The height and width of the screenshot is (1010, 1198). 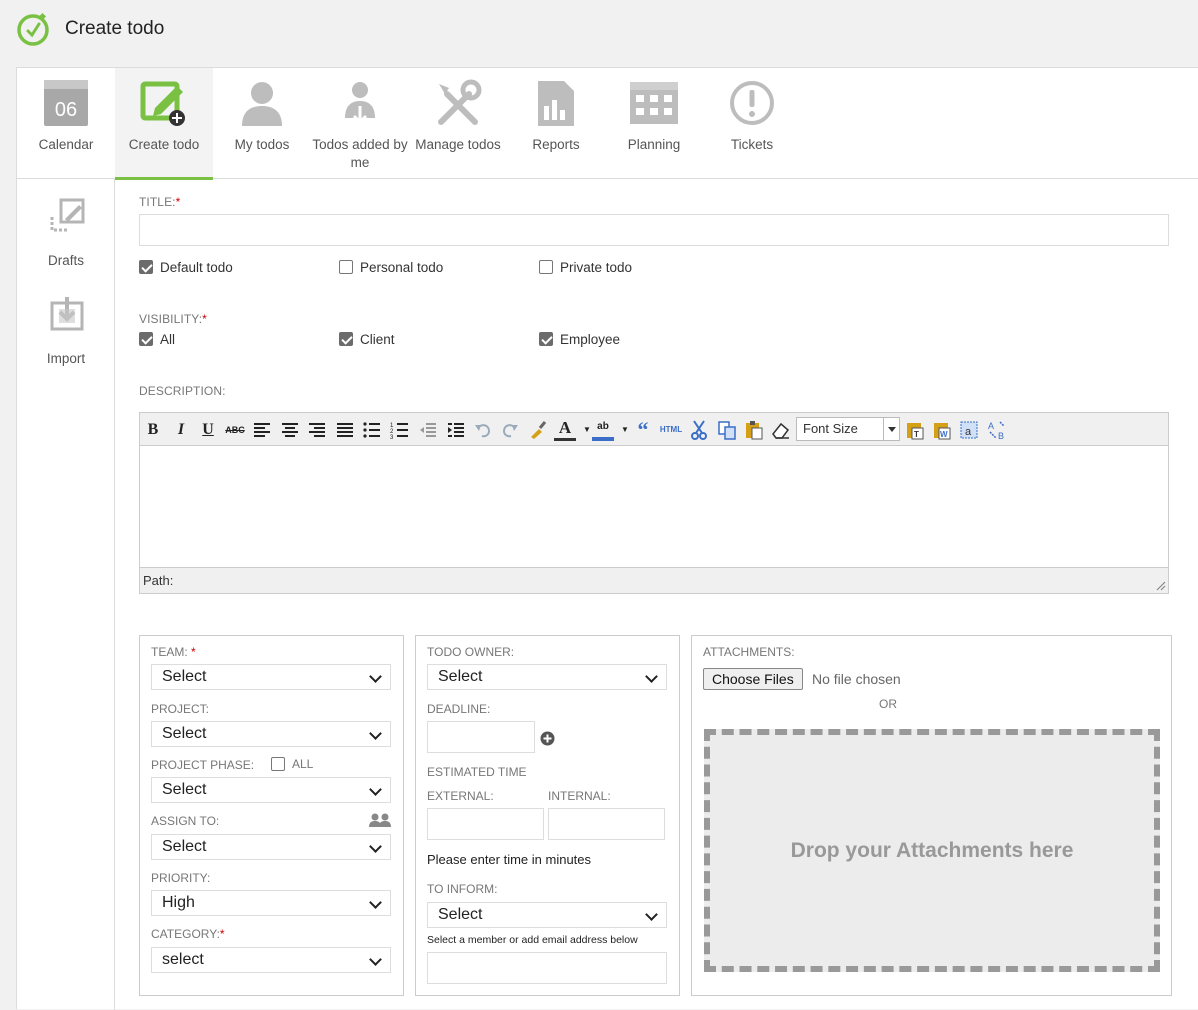 What do you see at coordinates (888, 704) in the screenshot?
I see `or-separator: OR` at bounding box center [888, 704].